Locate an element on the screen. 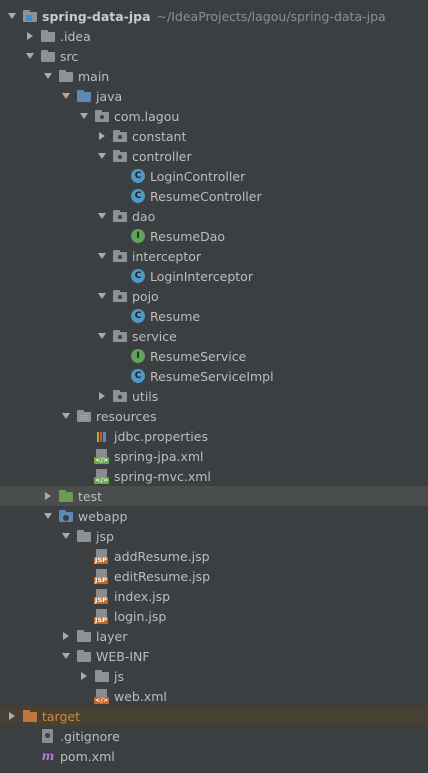 This screenshot has width=428, height=773. tree-item-login-jsp: JSP login.jsp is located at coordinates (214, 616).